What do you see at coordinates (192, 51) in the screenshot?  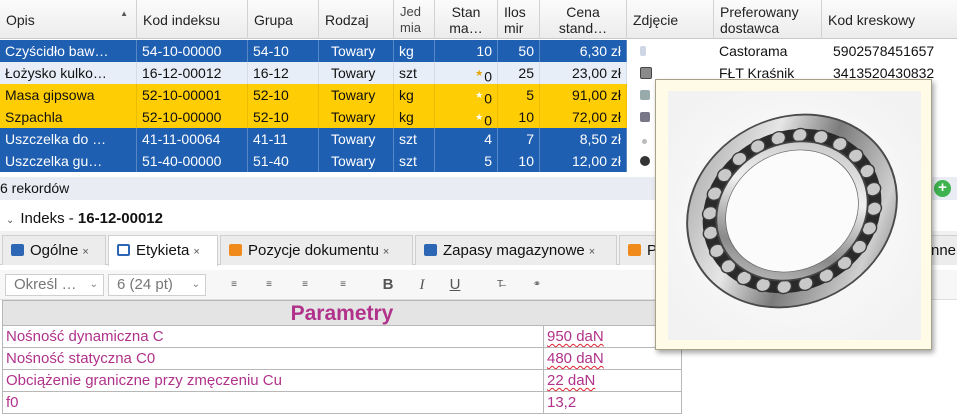 I see `cell-kod: 54-10-00000` at bounding box center [192, 51].